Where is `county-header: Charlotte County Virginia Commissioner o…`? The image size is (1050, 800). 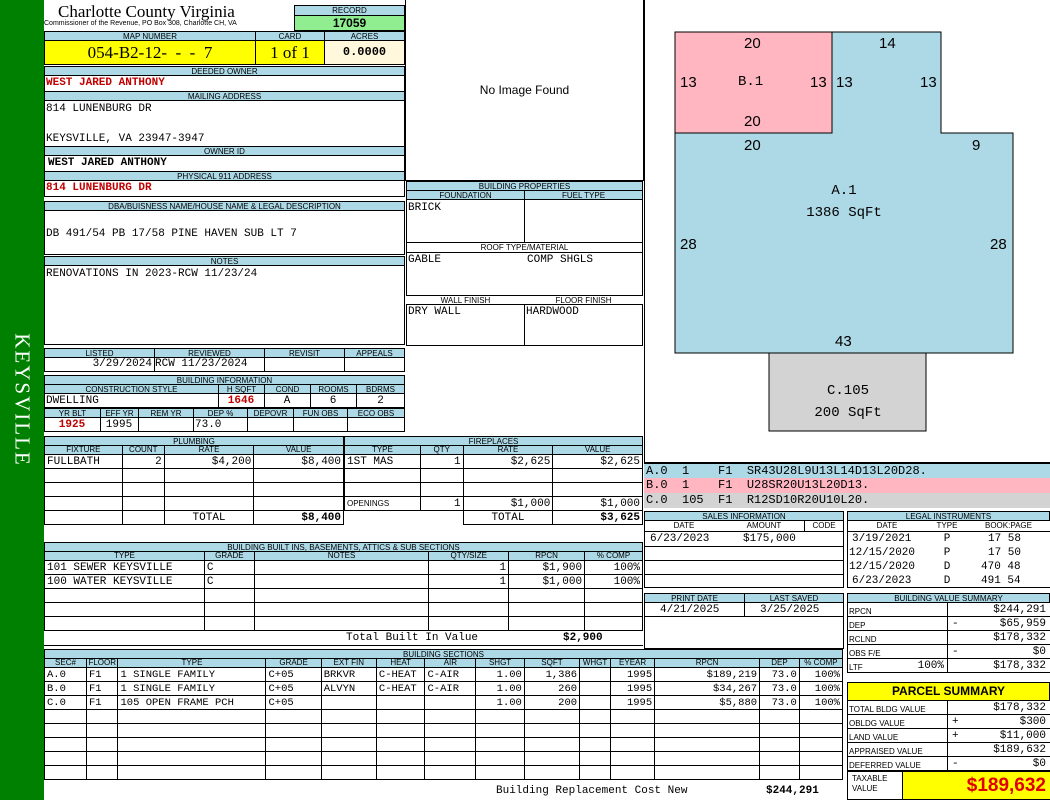
county-header: Charlotte County Virginia Commissioner o… is located at coordinates (169, 15).